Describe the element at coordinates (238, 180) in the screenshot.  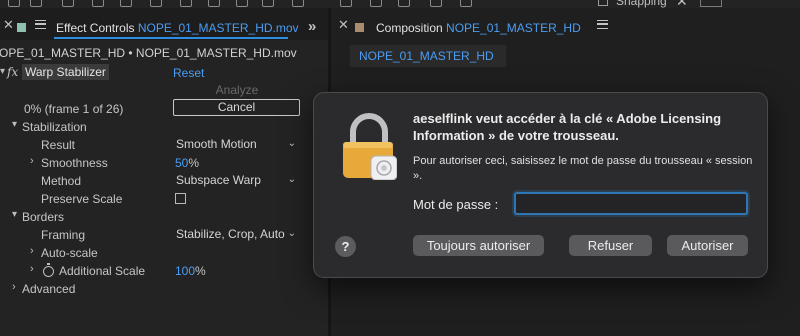
I see `method-select: Subspace Warp ⌄` at that location.